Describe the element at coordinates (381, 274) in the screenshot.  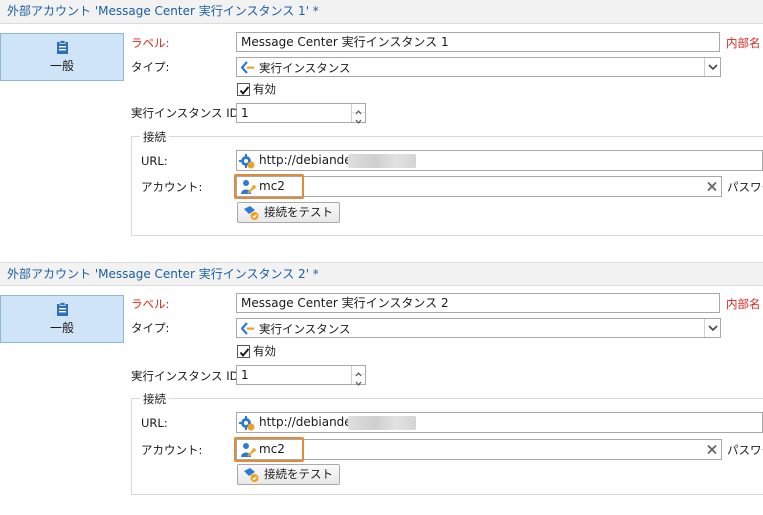
I see `panel-title: 外部アカウント 'Message Center 実行インスタンス 2' *` at that location.